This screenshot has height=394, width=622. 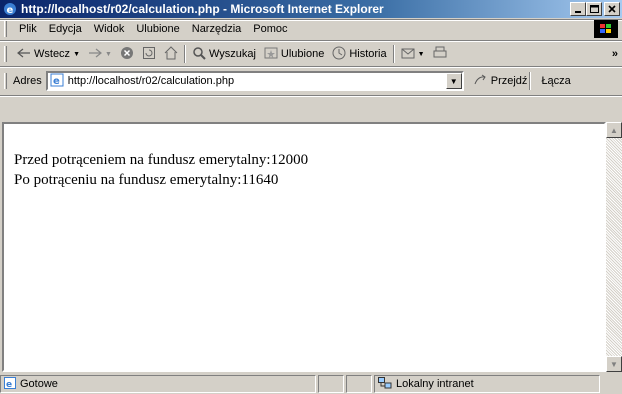 What do you see at coordinates (509, 81) in the screenshot?
I see `go-label: Przejdź` at bounding box center [509, 81].